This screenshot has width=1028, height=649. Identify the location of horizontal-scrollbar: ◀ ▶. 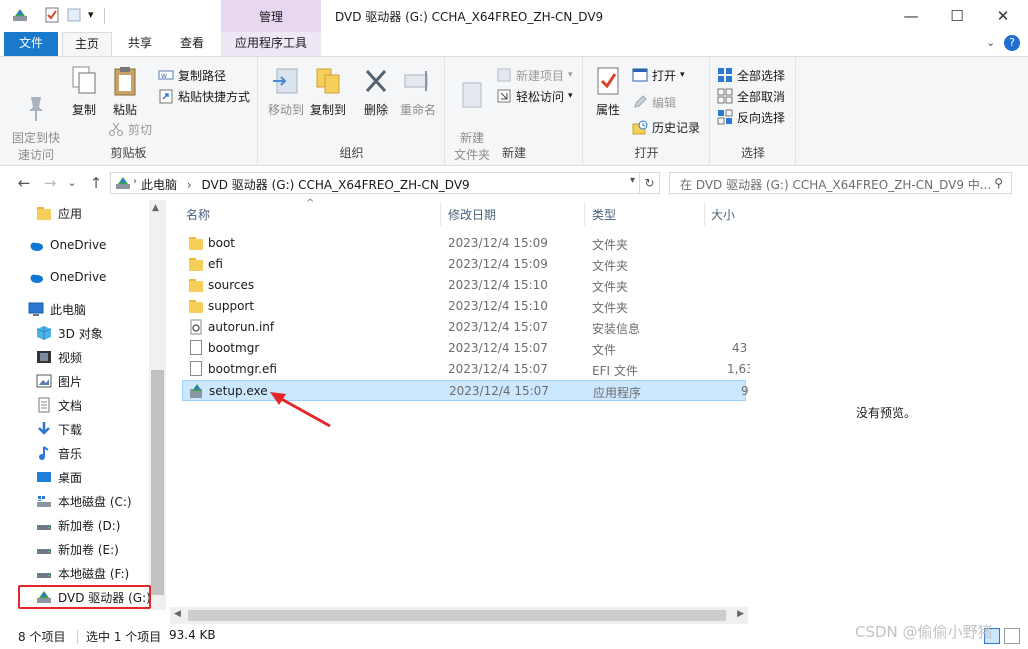
(459, 615).